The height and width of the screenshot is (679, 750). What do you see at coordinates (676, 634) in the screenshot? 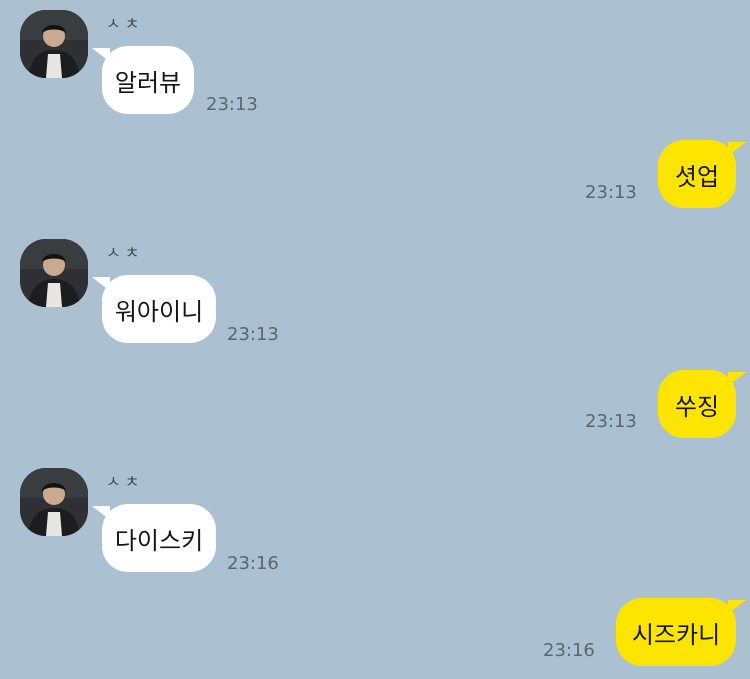
I see `message-text: 시즈카니` at bounding box center [676, 634].